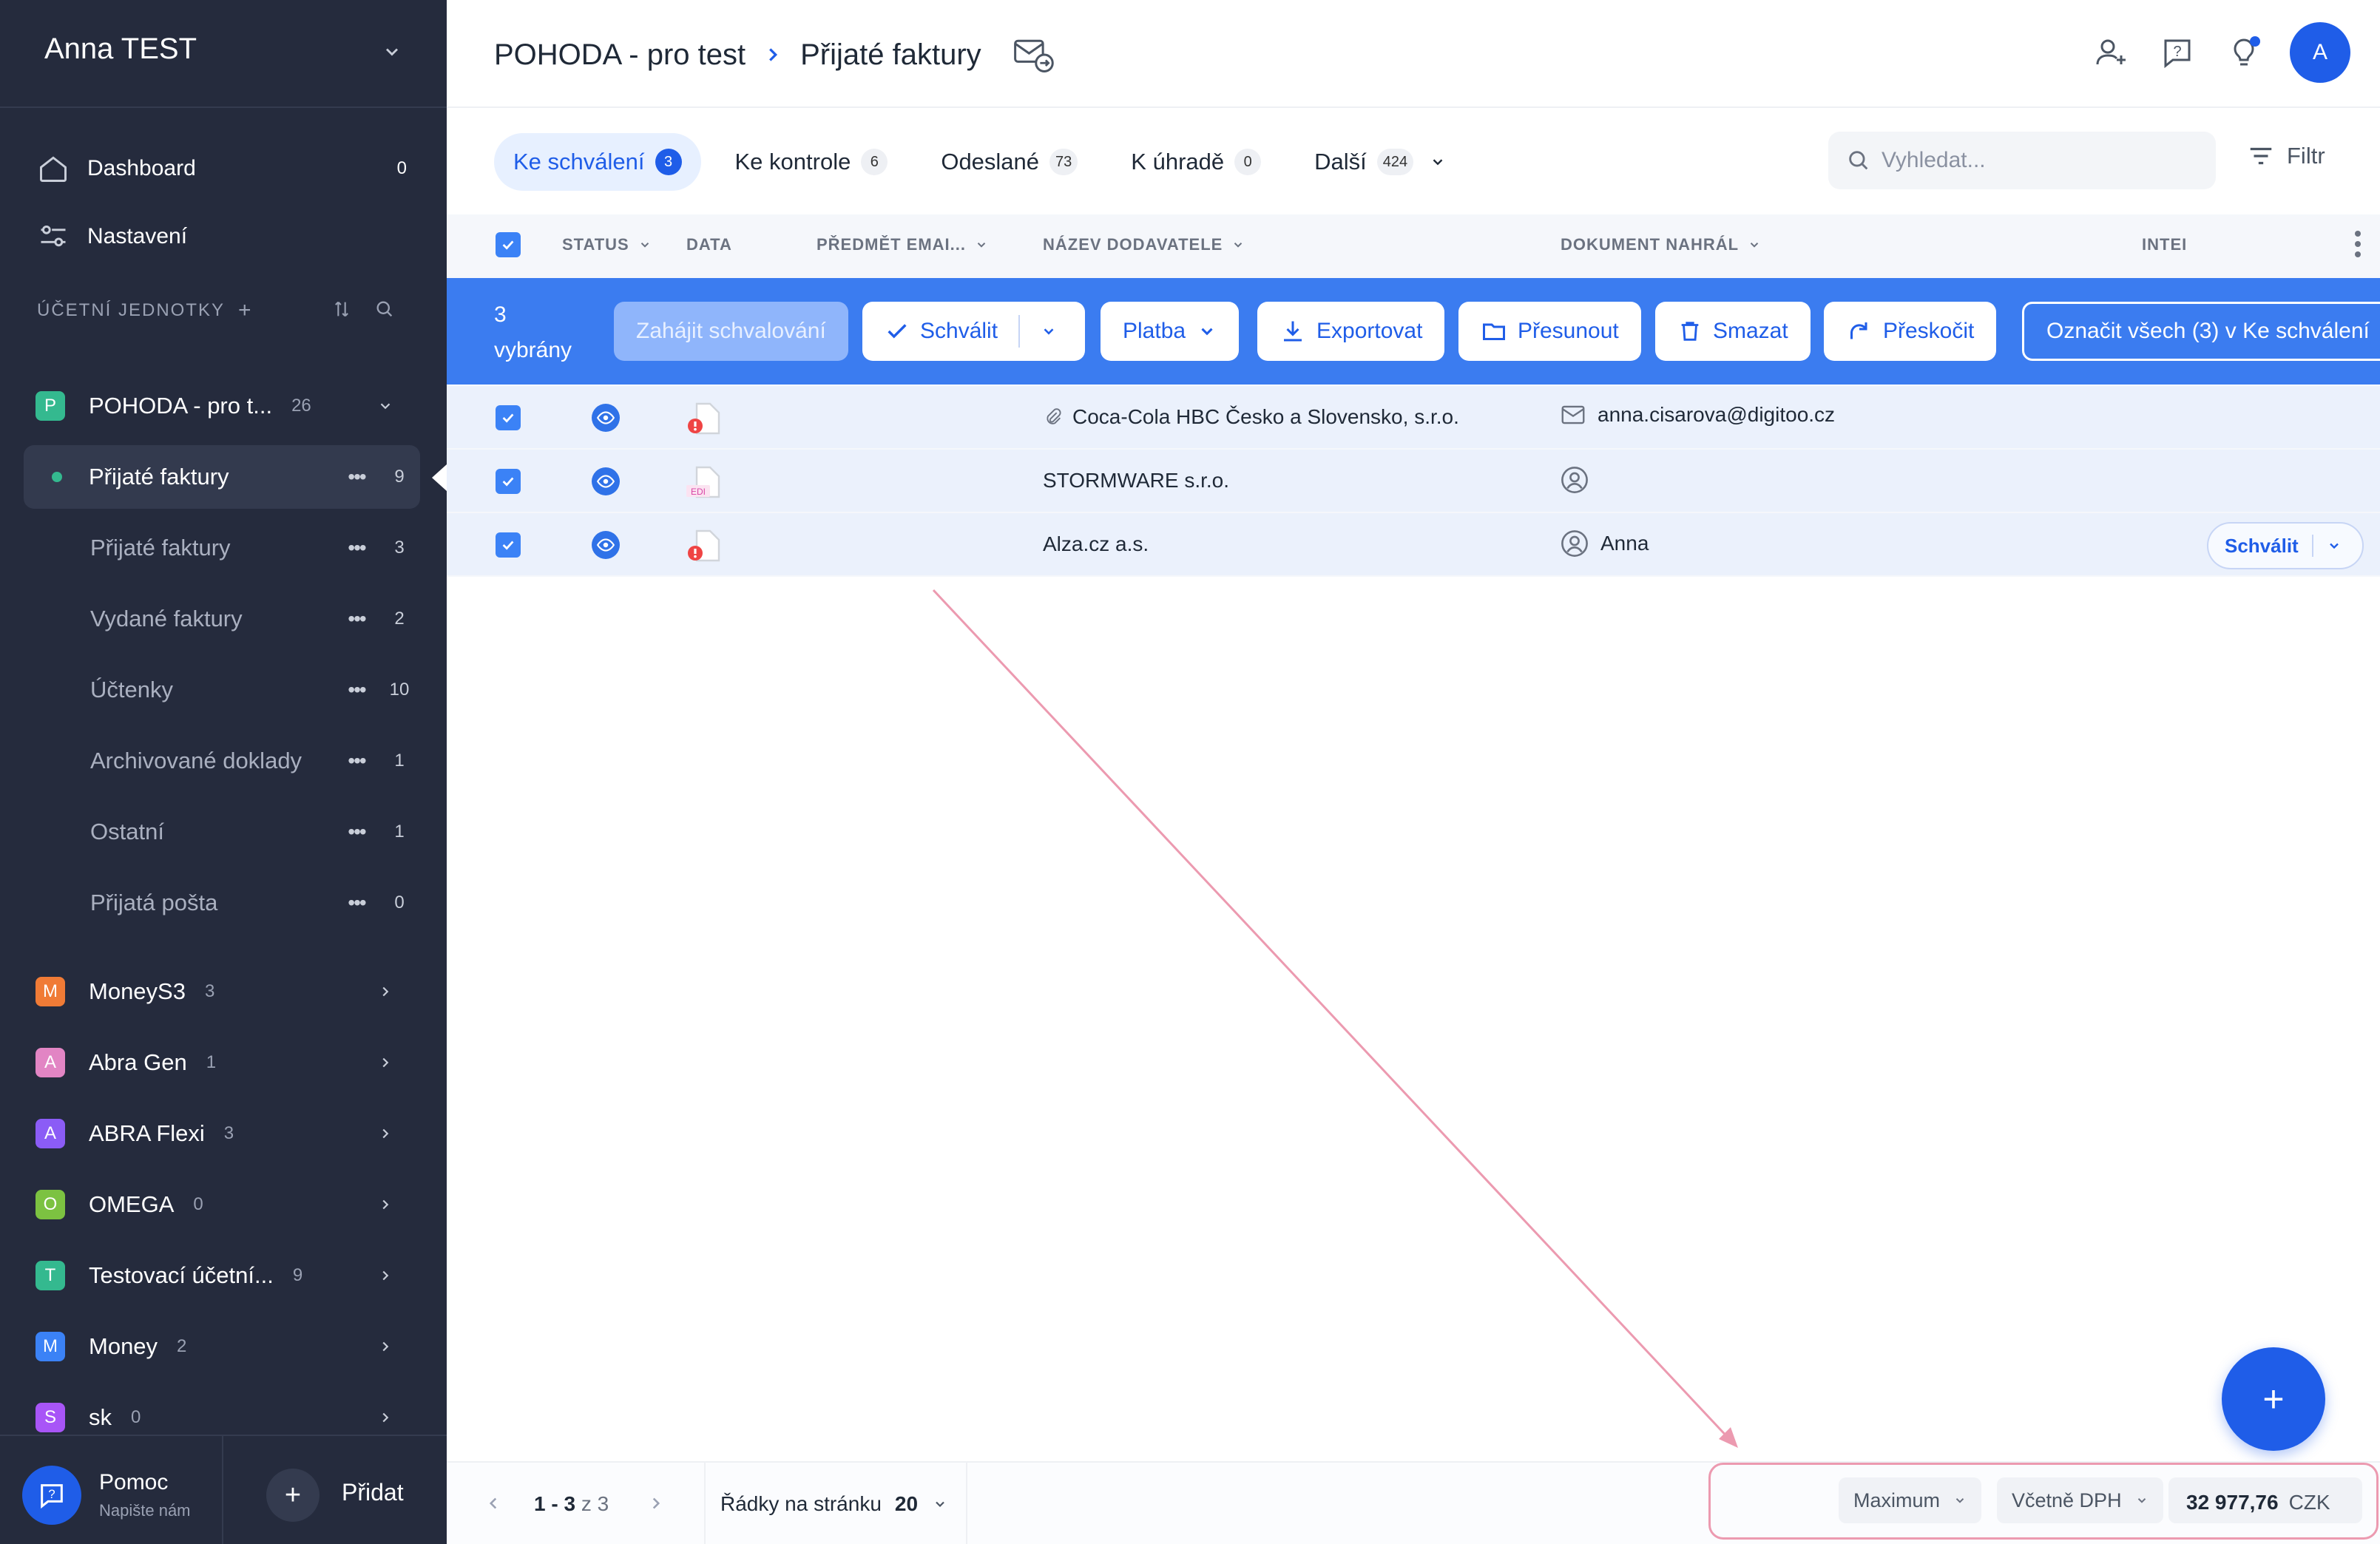  Describe the element at coordinates (509, 244) in the screenshot. I see `select-all-checkbox` at that location.